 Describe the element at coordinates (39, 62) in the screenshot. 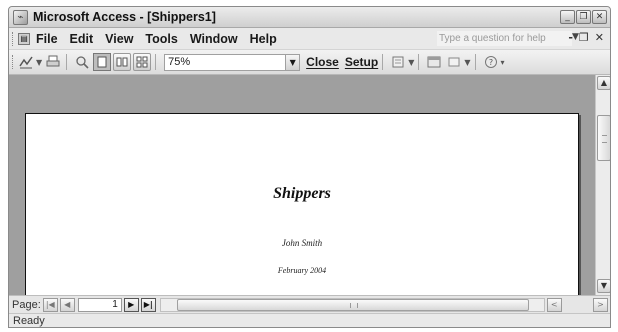

I see `view-dropdown-icon: ▼` at that location.